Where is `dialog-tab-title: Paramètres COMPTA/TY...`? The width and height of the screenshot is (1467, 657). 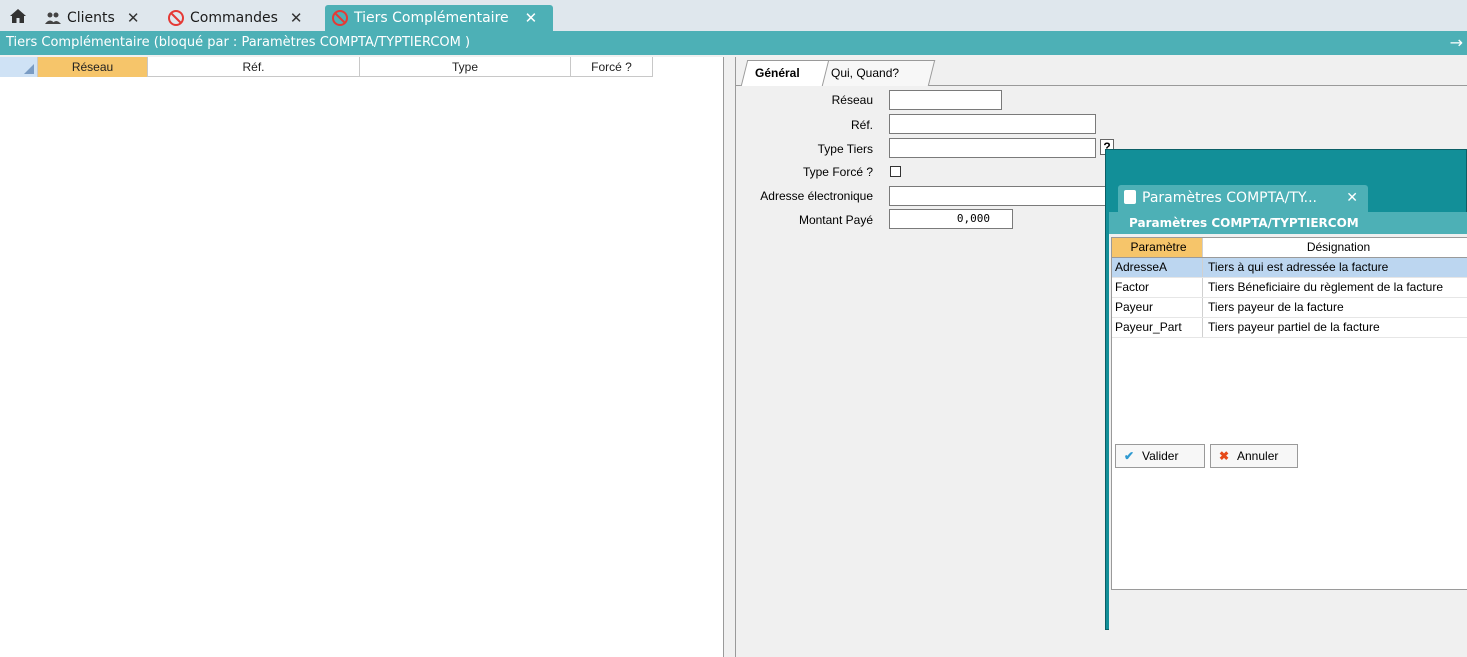 dialog-tab-title: Paramètres COMPTA/TY... is located at coordinates (1229, 198).